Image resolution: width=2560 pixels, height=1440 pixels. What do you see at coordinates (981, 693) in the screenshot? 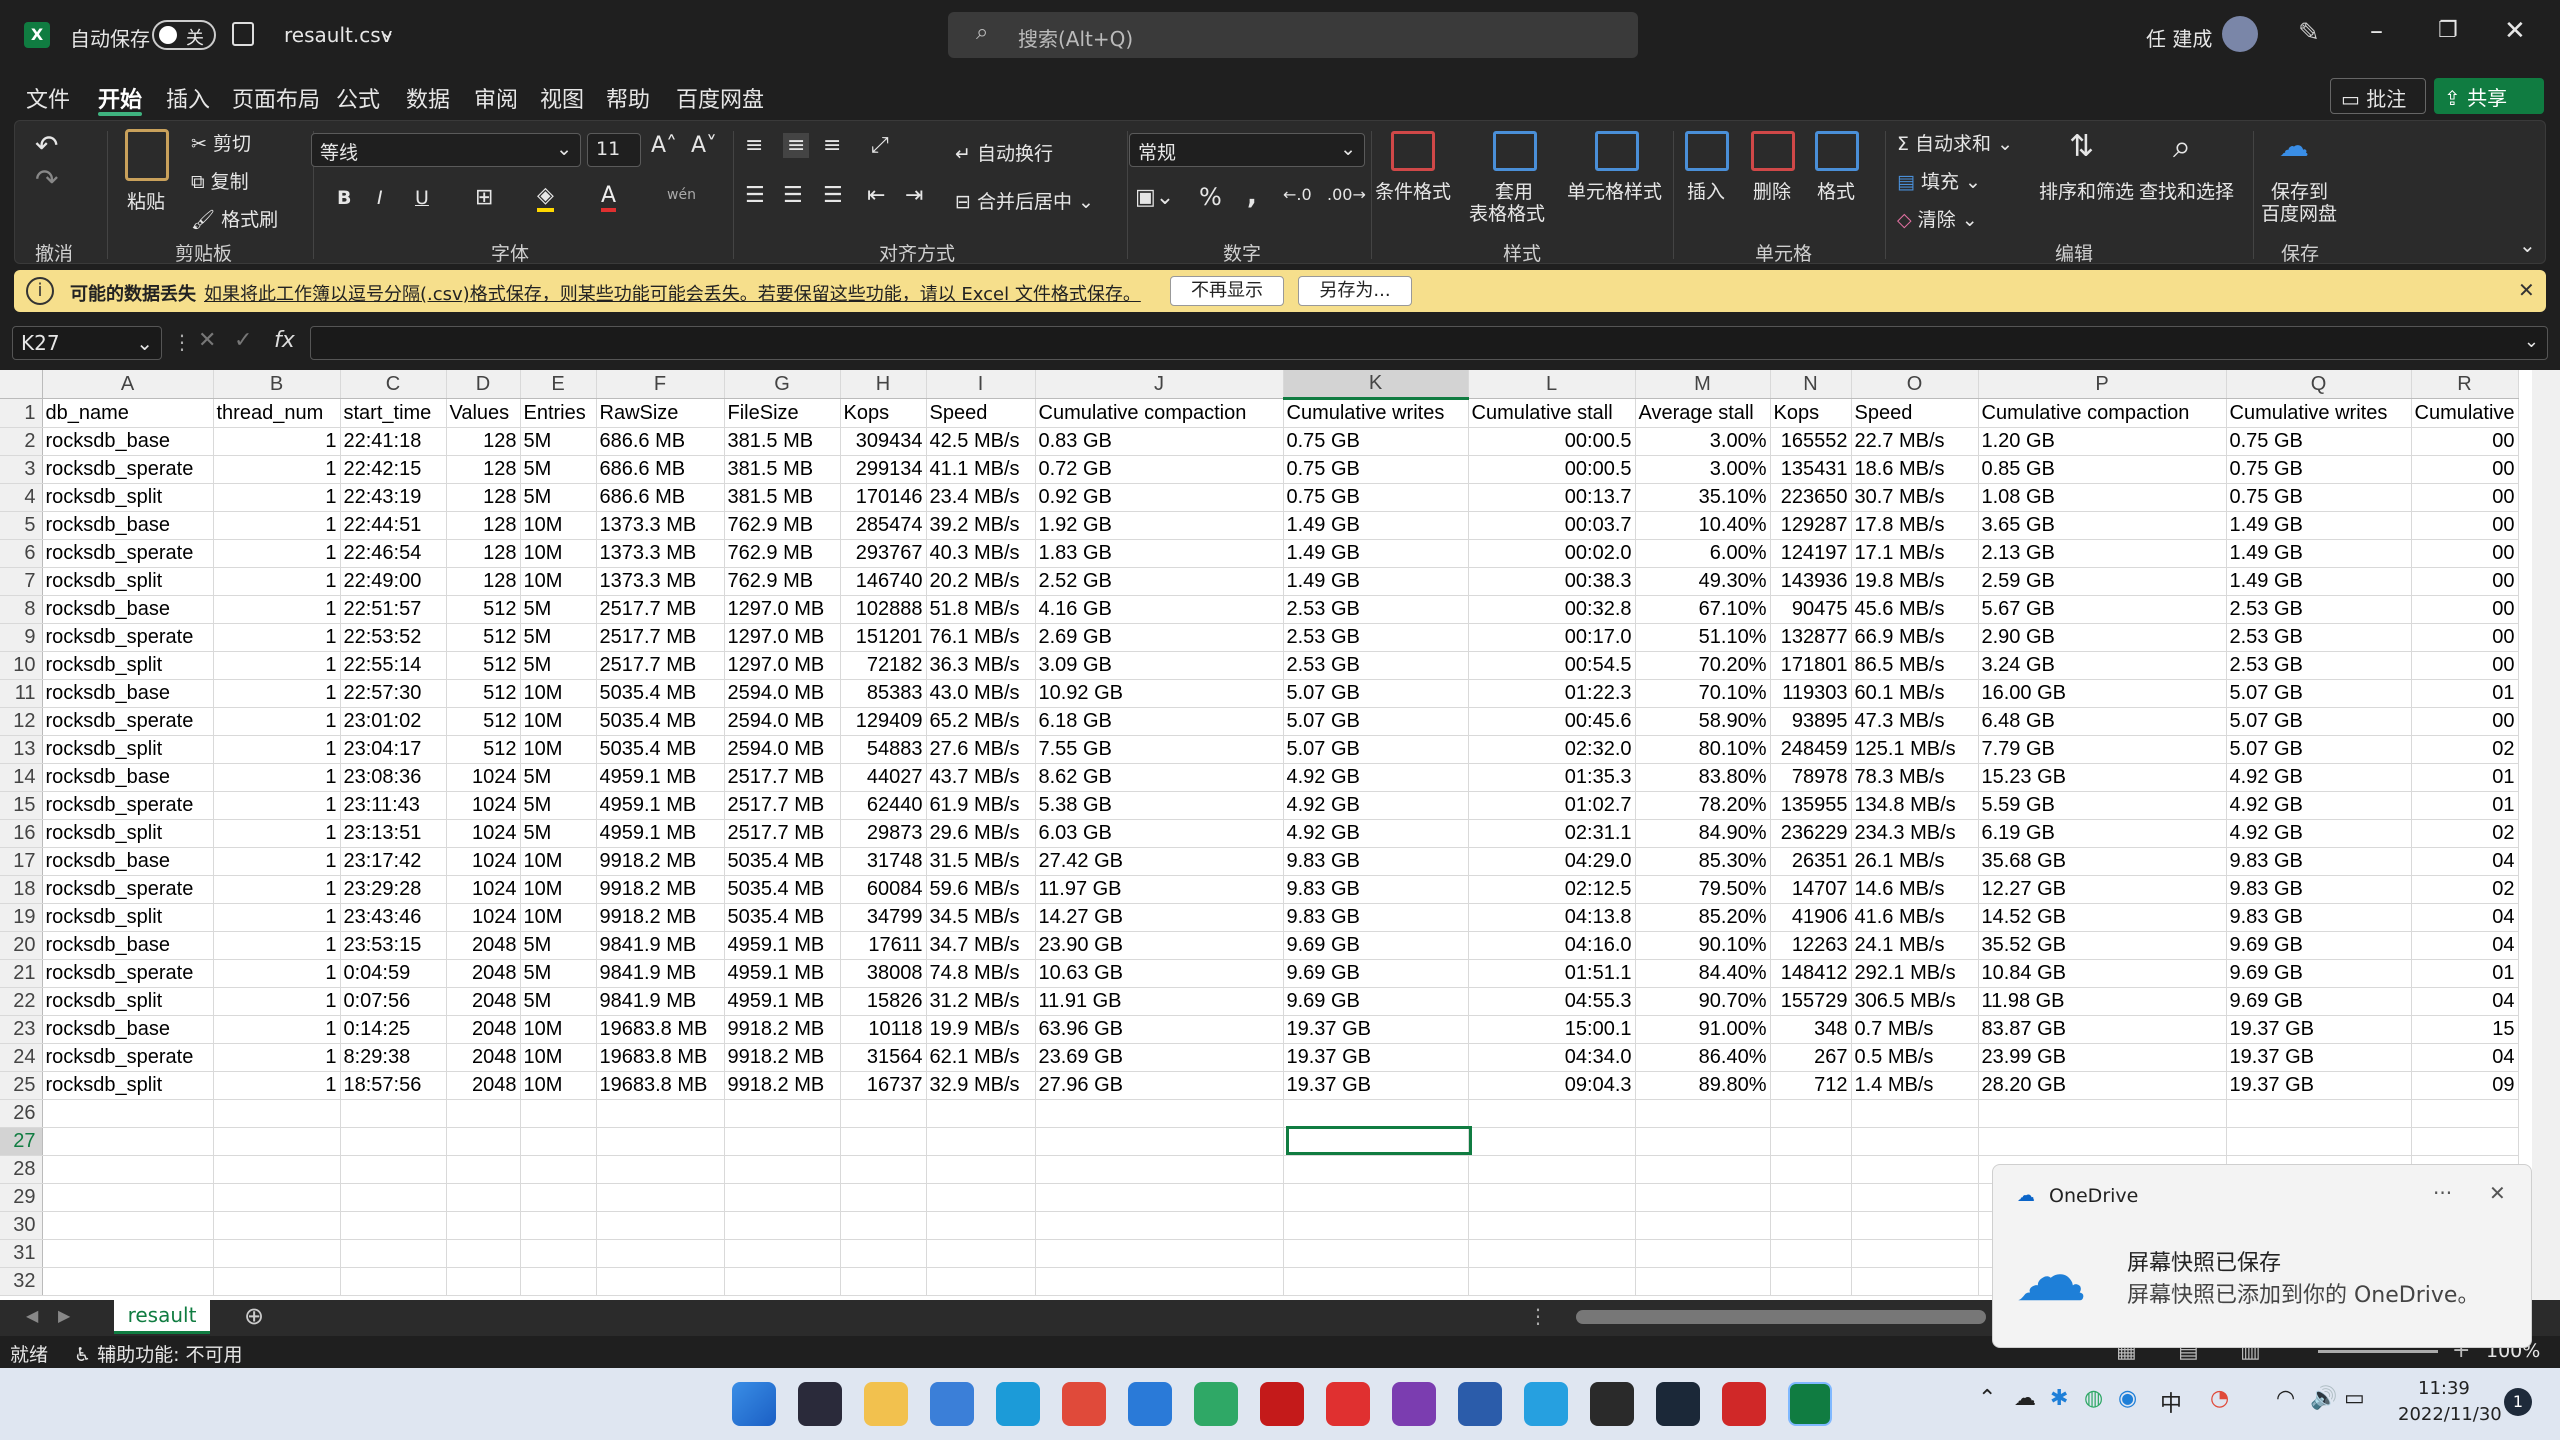
I see `cell: 43.0 MB/s` at bounding box center [981, 693].